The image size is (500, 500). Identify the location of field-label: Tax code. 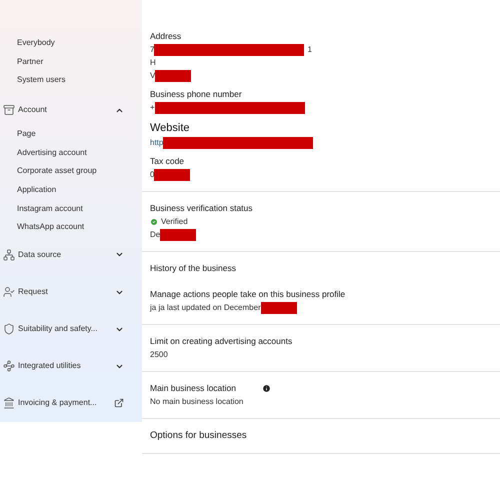
(167, 161).